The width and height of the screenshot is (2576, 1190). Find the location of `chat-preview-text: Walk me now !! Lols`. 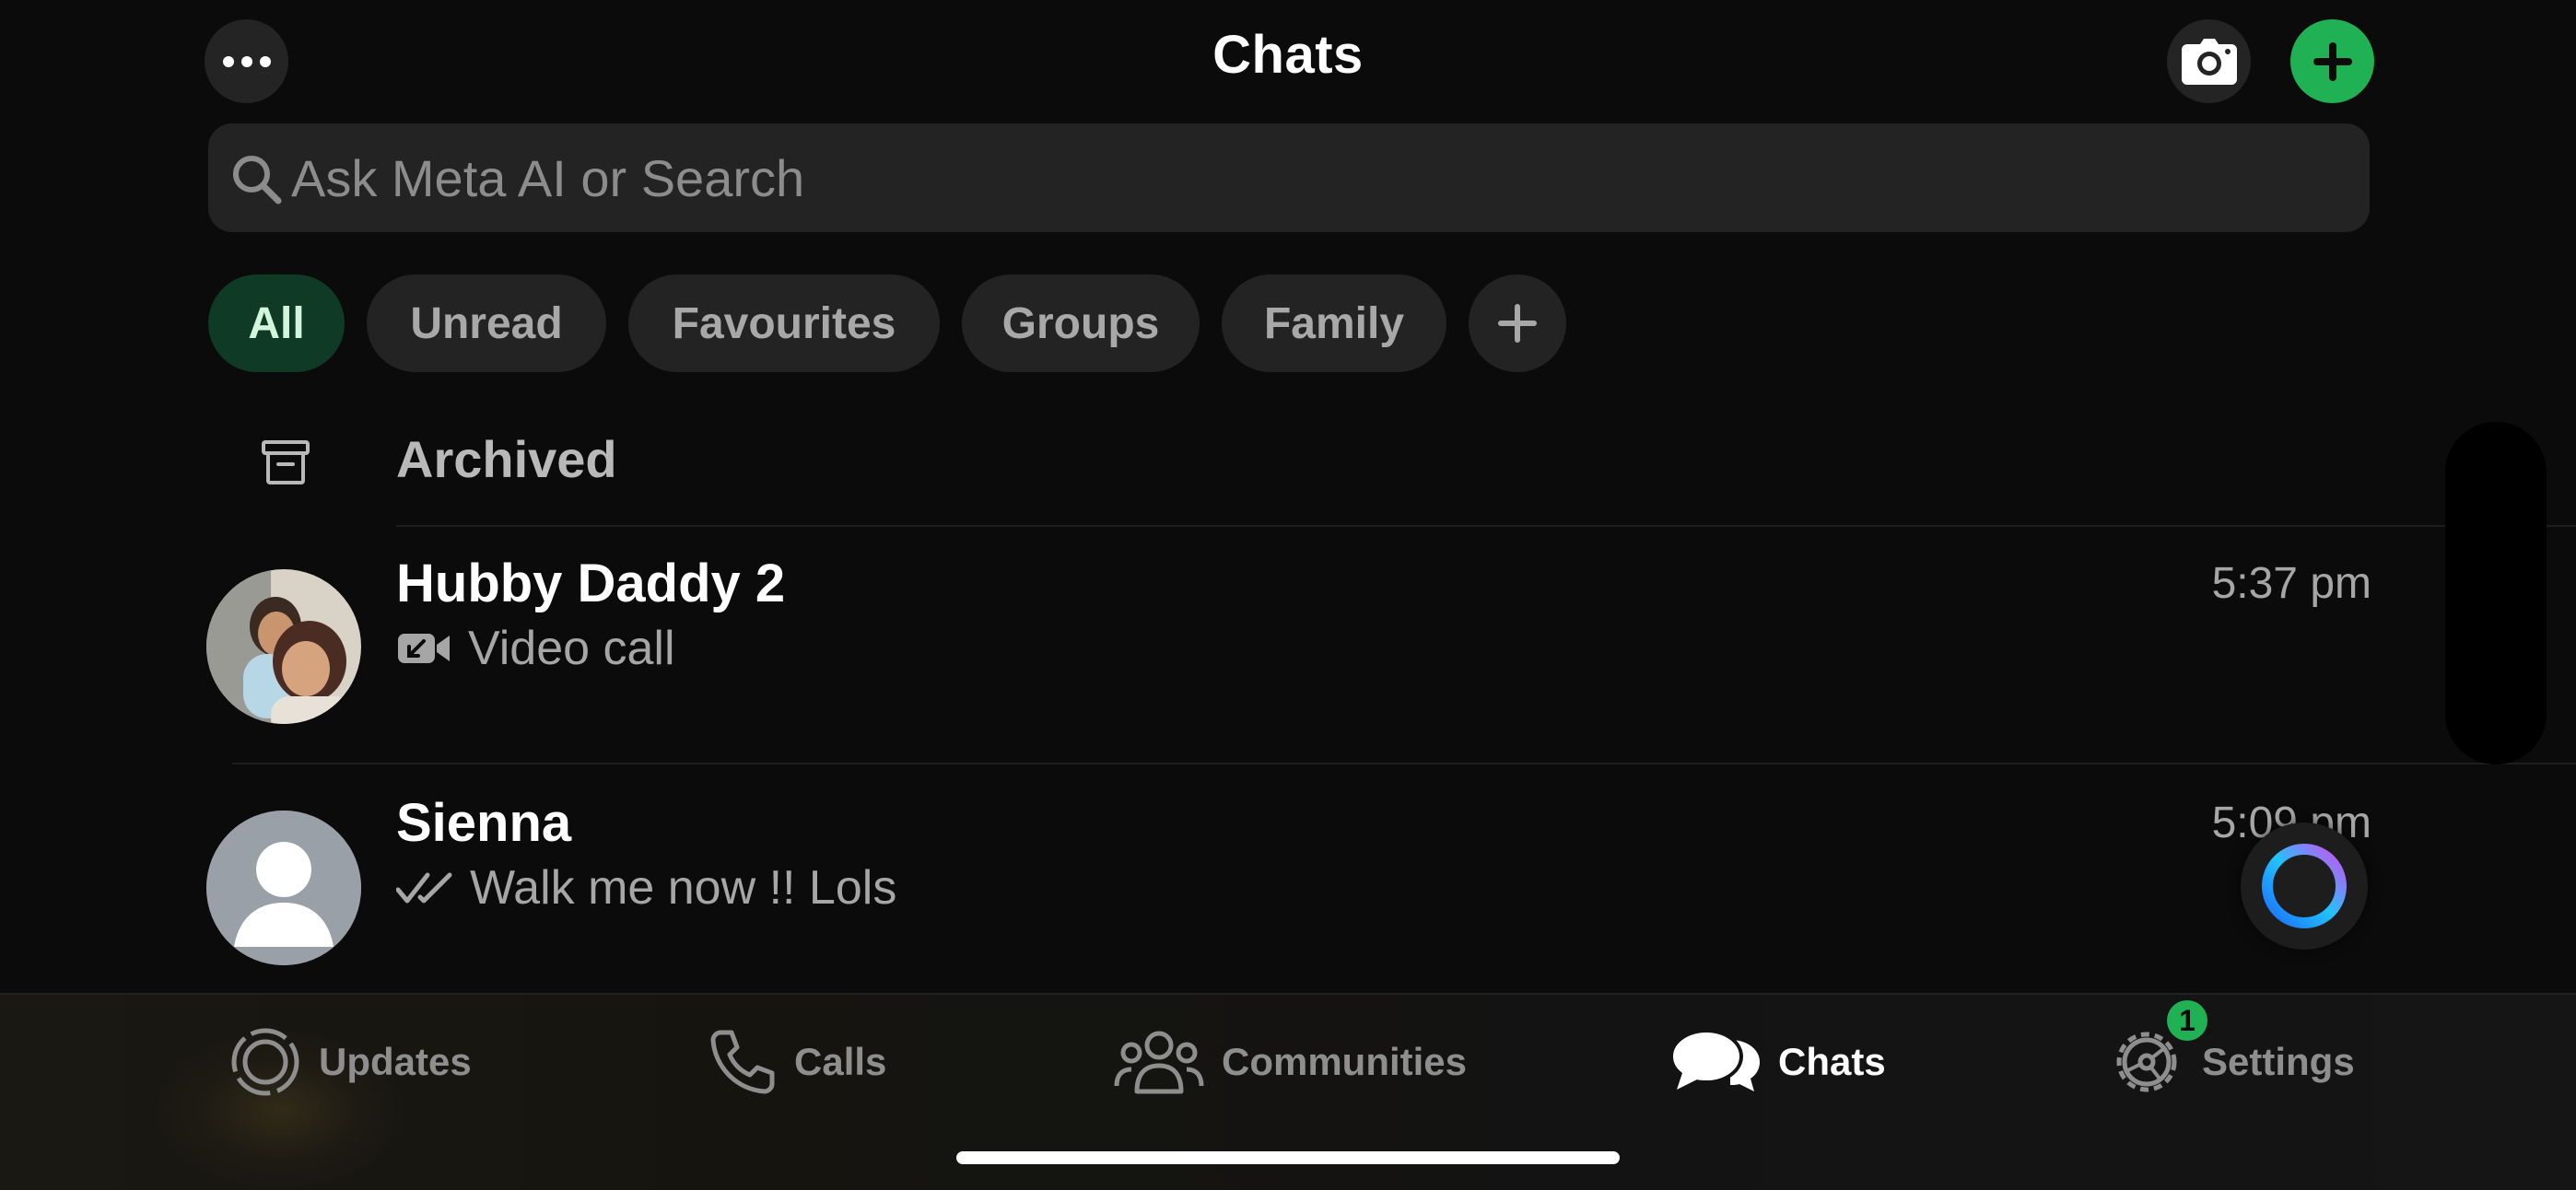

chat-preview-text: Walk me now !! Lols is located at coordinates (683, 888).